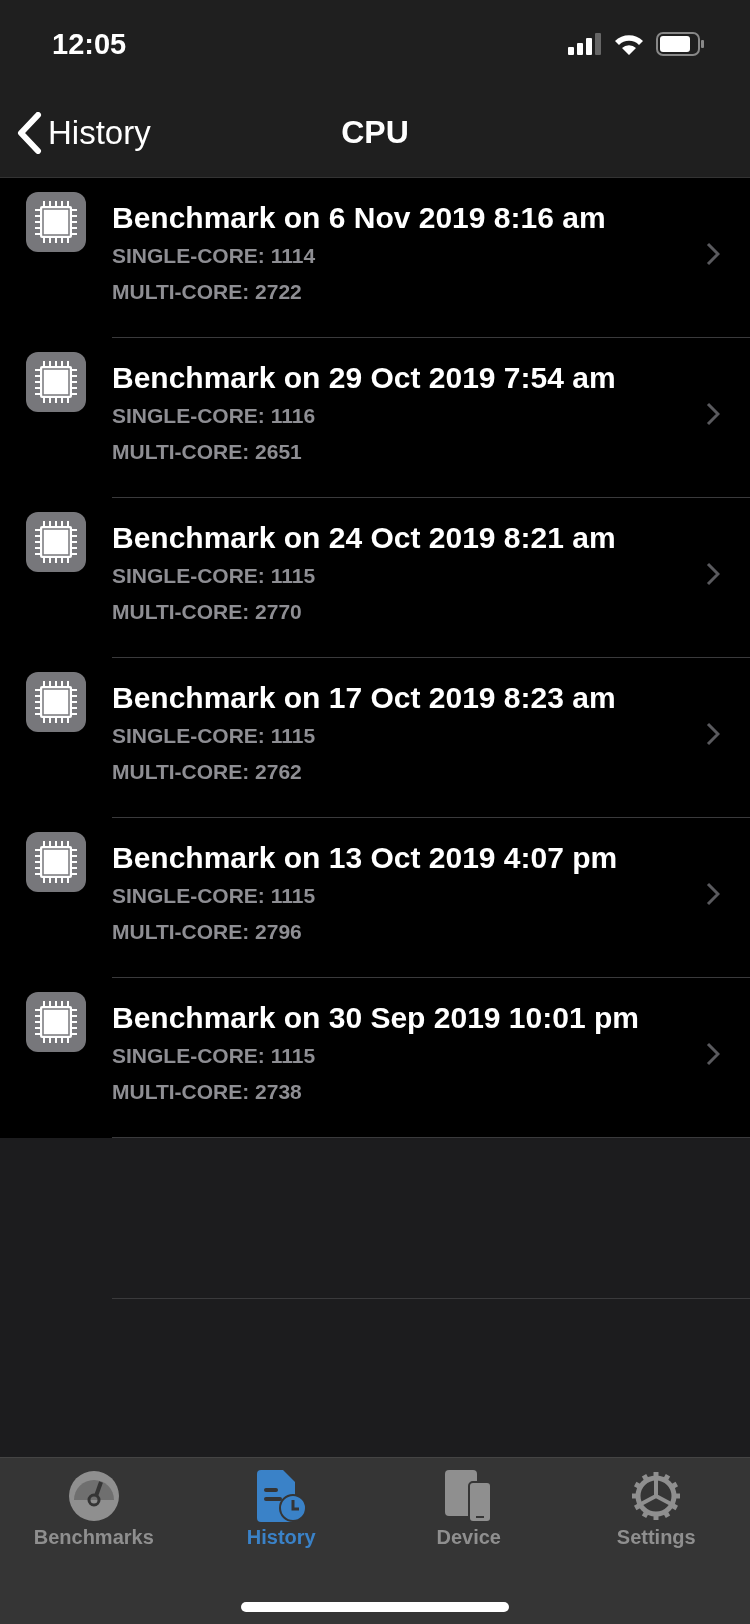 Image resolution: width=750 pixels, height=1624 pixels. What do you see at coordinates (29, 132) in the screenshot?
I see `back-chevron-icon` at bounding box center [29, 132].